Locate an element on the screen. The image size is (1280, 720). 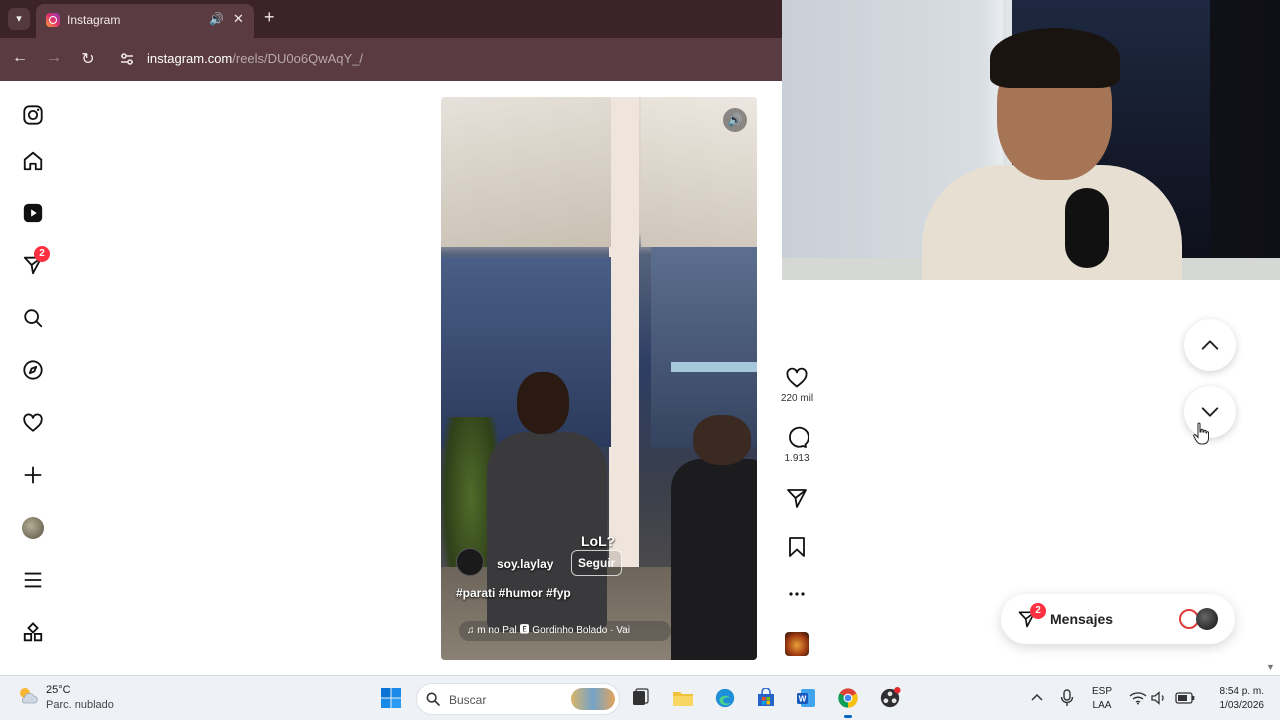
word-app-icon: W is located at coordinates (806, 698).